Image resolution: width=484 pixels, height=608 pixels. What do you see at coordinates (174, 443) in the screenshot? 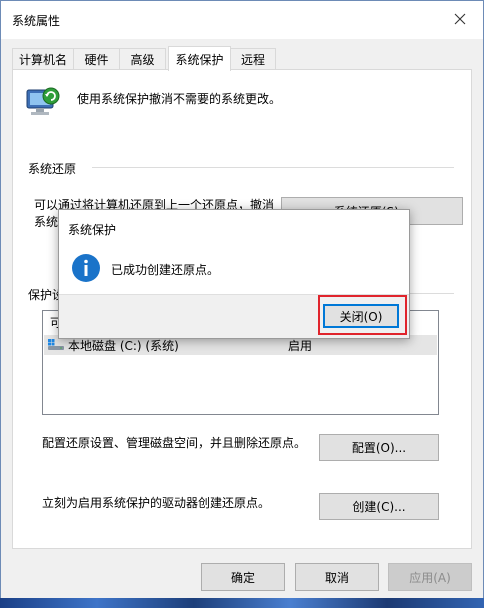
I see `configure-description: 配置还原设置、管理磁盘空间，并且删除还原点。` at bounding box center [174, 443].